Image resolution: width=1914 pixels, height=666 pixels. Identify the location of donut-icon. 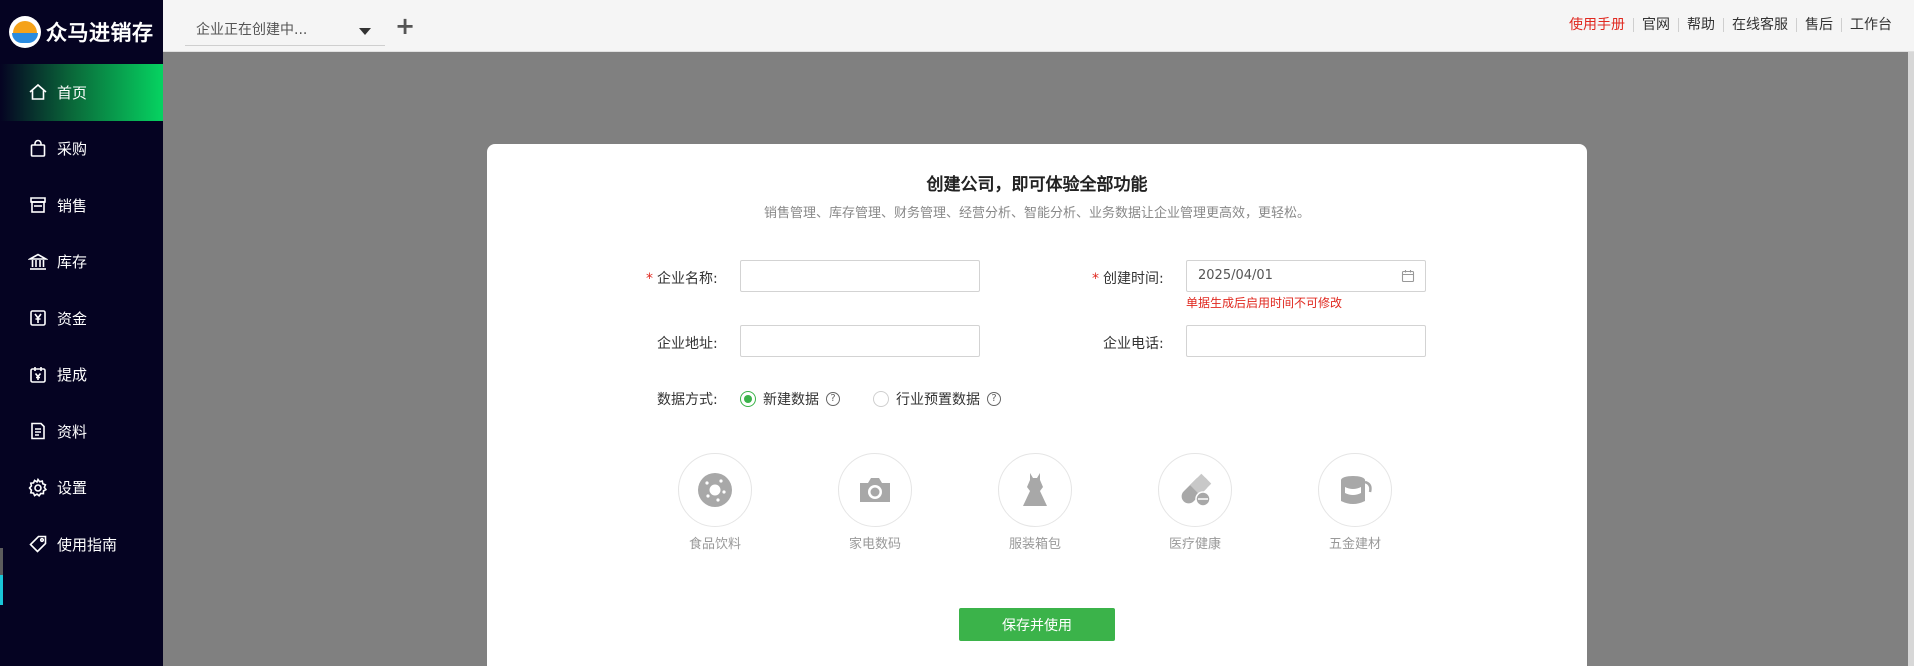
(715, 490).